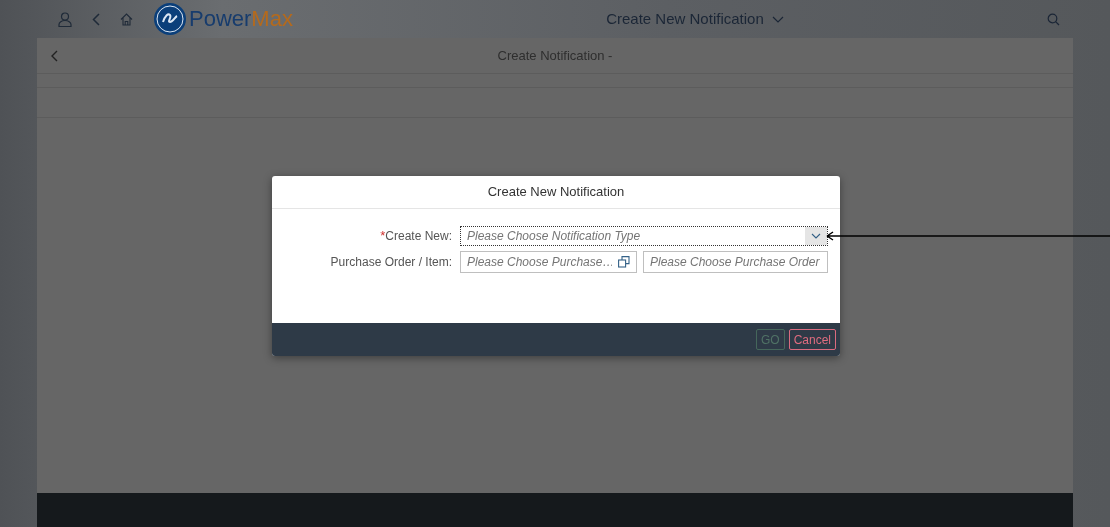 This screenshot has width=1110, height=527. Describe the element at coordinates (624, 262) in the screenshot. I see `value-help-icon` at that location.